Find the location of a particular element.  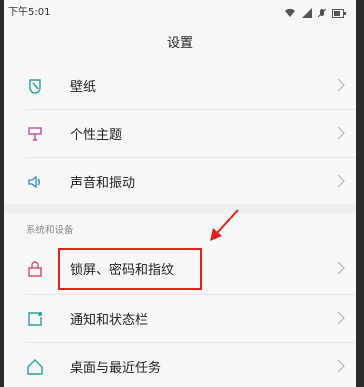

right-frame-edge is located at coordinates (360, 193).